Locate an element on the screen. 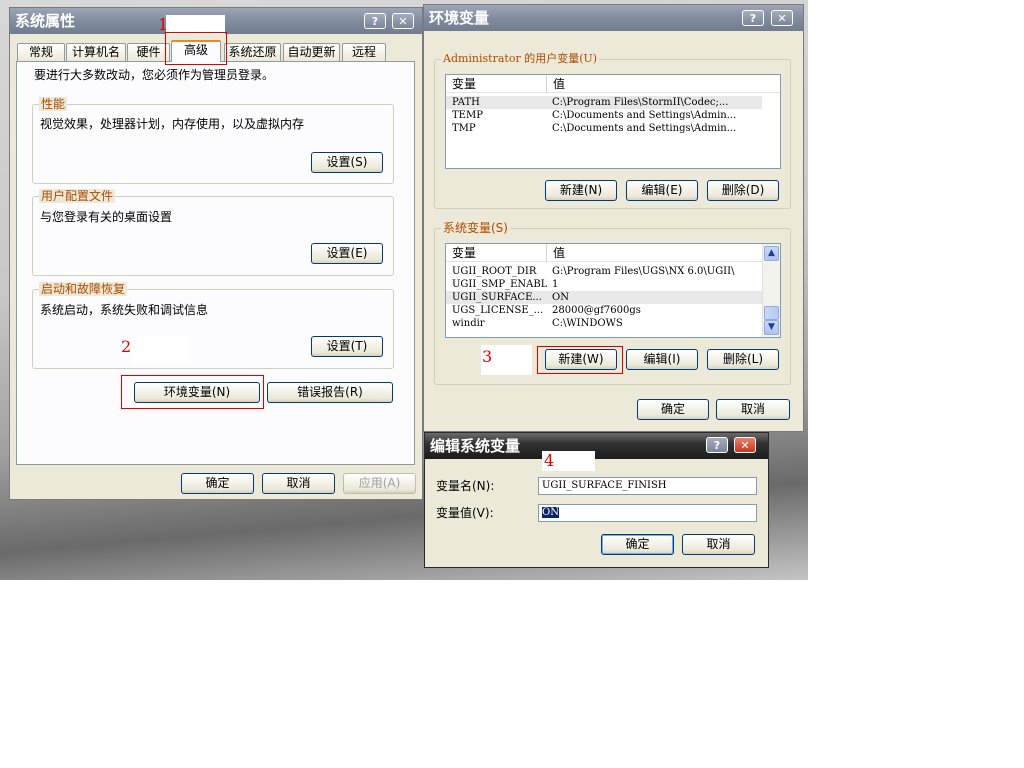 The width and height of the screenshot is (1024, 768). user-edit-button: 编辑(E) is located at coordinates (662, 190).